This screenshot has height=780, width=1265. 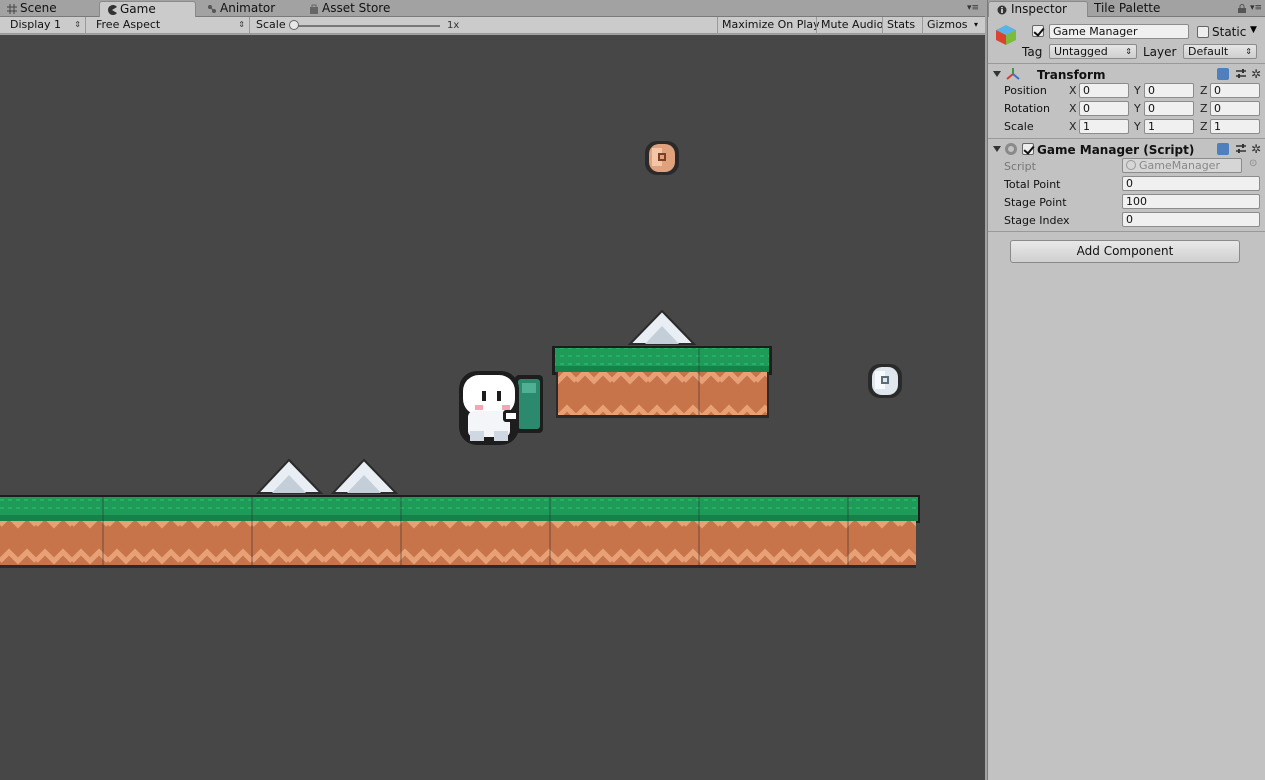 I want to click on script-enabled-checkbox, so click(x=1028, y=149).